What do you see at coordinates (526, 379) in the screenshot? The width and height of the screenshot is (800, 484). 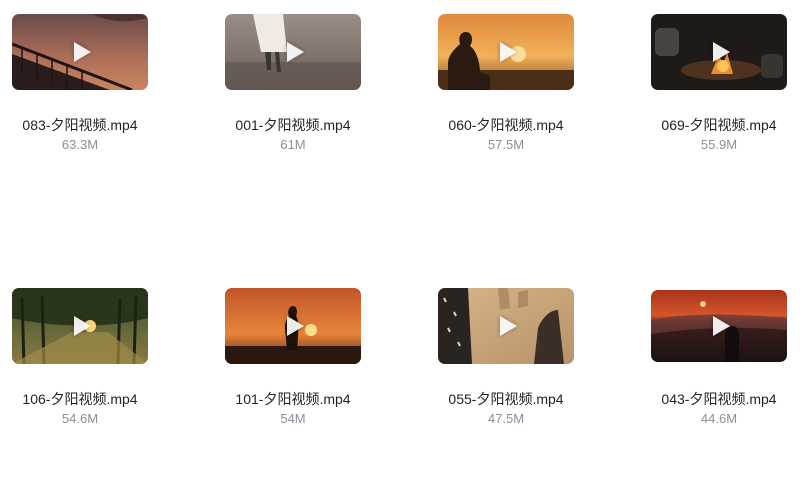 I see `video-item: 055-夕阳视频.mp4 47.5M` at bounding box center [526, 379].